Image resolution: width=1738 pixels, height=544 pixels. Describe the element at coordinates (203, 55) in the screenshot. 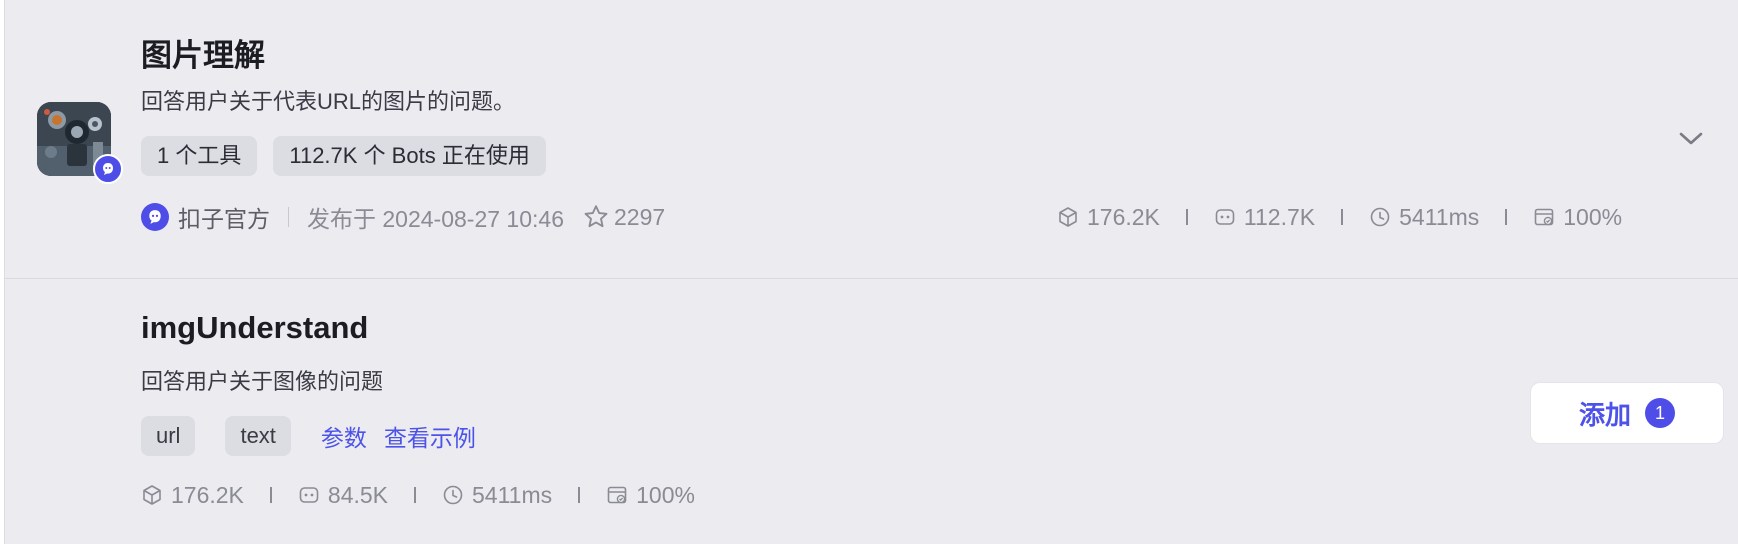

I see `plugin-title: 图片理解` at that location.